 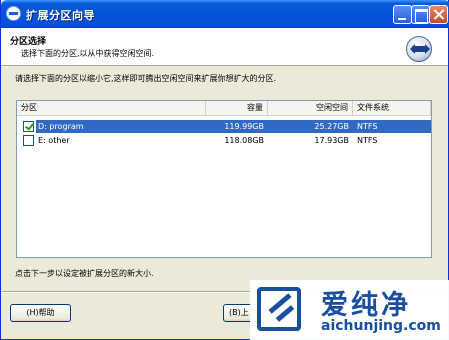 What do you see at coordinates (60, 15) in the screenshot?
I see `window-title: 扩展分区向导` at bounding box center [60, 15].